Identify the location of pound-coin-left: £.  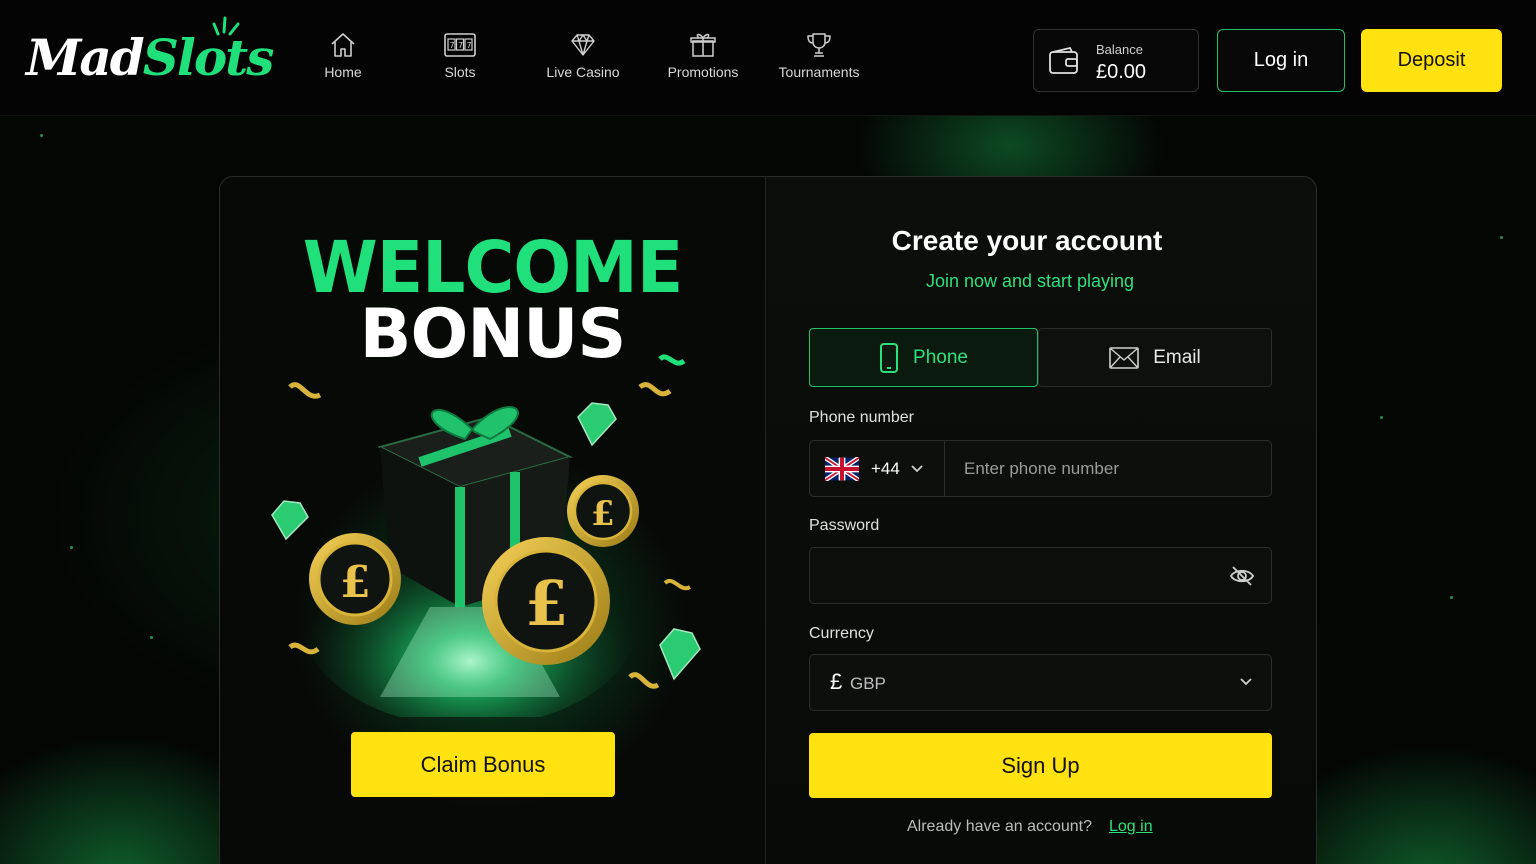
(355, 579).